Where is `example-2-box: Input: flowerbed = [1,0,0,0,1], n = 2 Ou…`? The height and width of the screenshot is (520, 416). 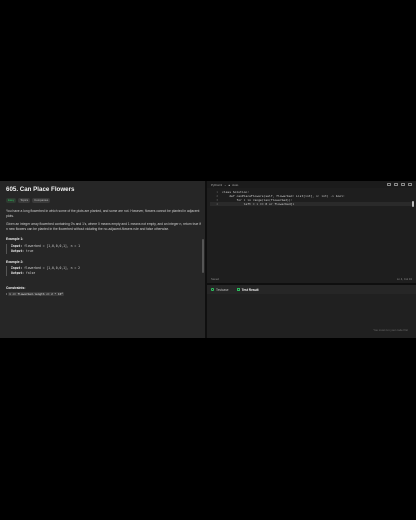
example-2-box: Input: flowerbed = [1,0,0,0,1], n = 2 Ou… is located at coordinates (104, 271).